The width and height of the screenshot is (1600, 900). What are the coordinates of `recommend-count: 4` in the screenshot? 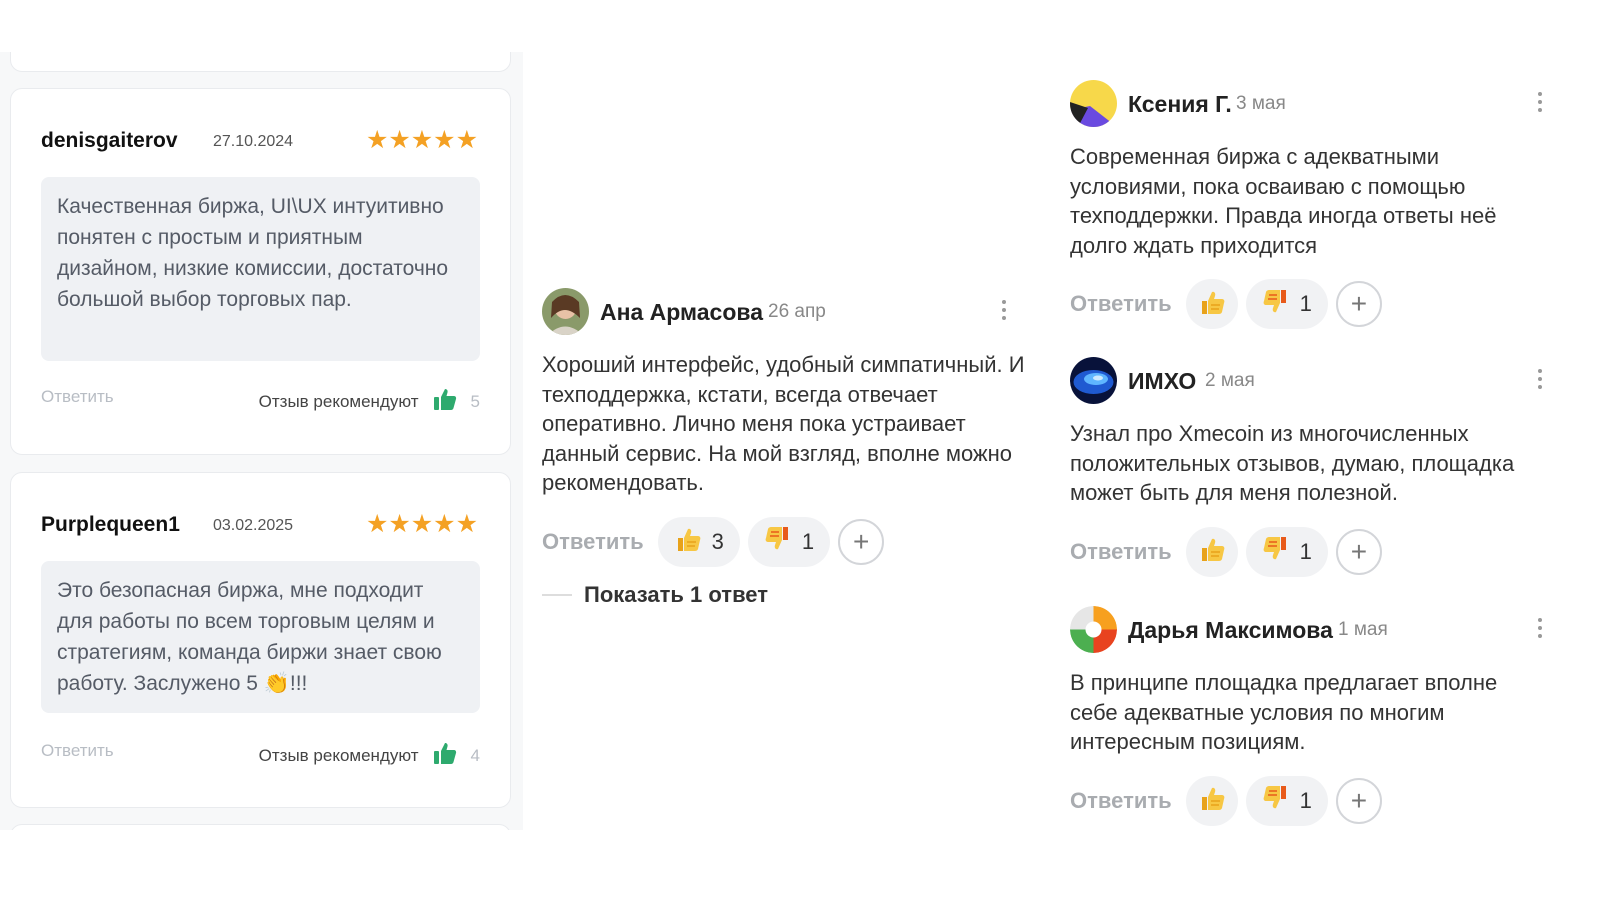 It's located at (475, 755).